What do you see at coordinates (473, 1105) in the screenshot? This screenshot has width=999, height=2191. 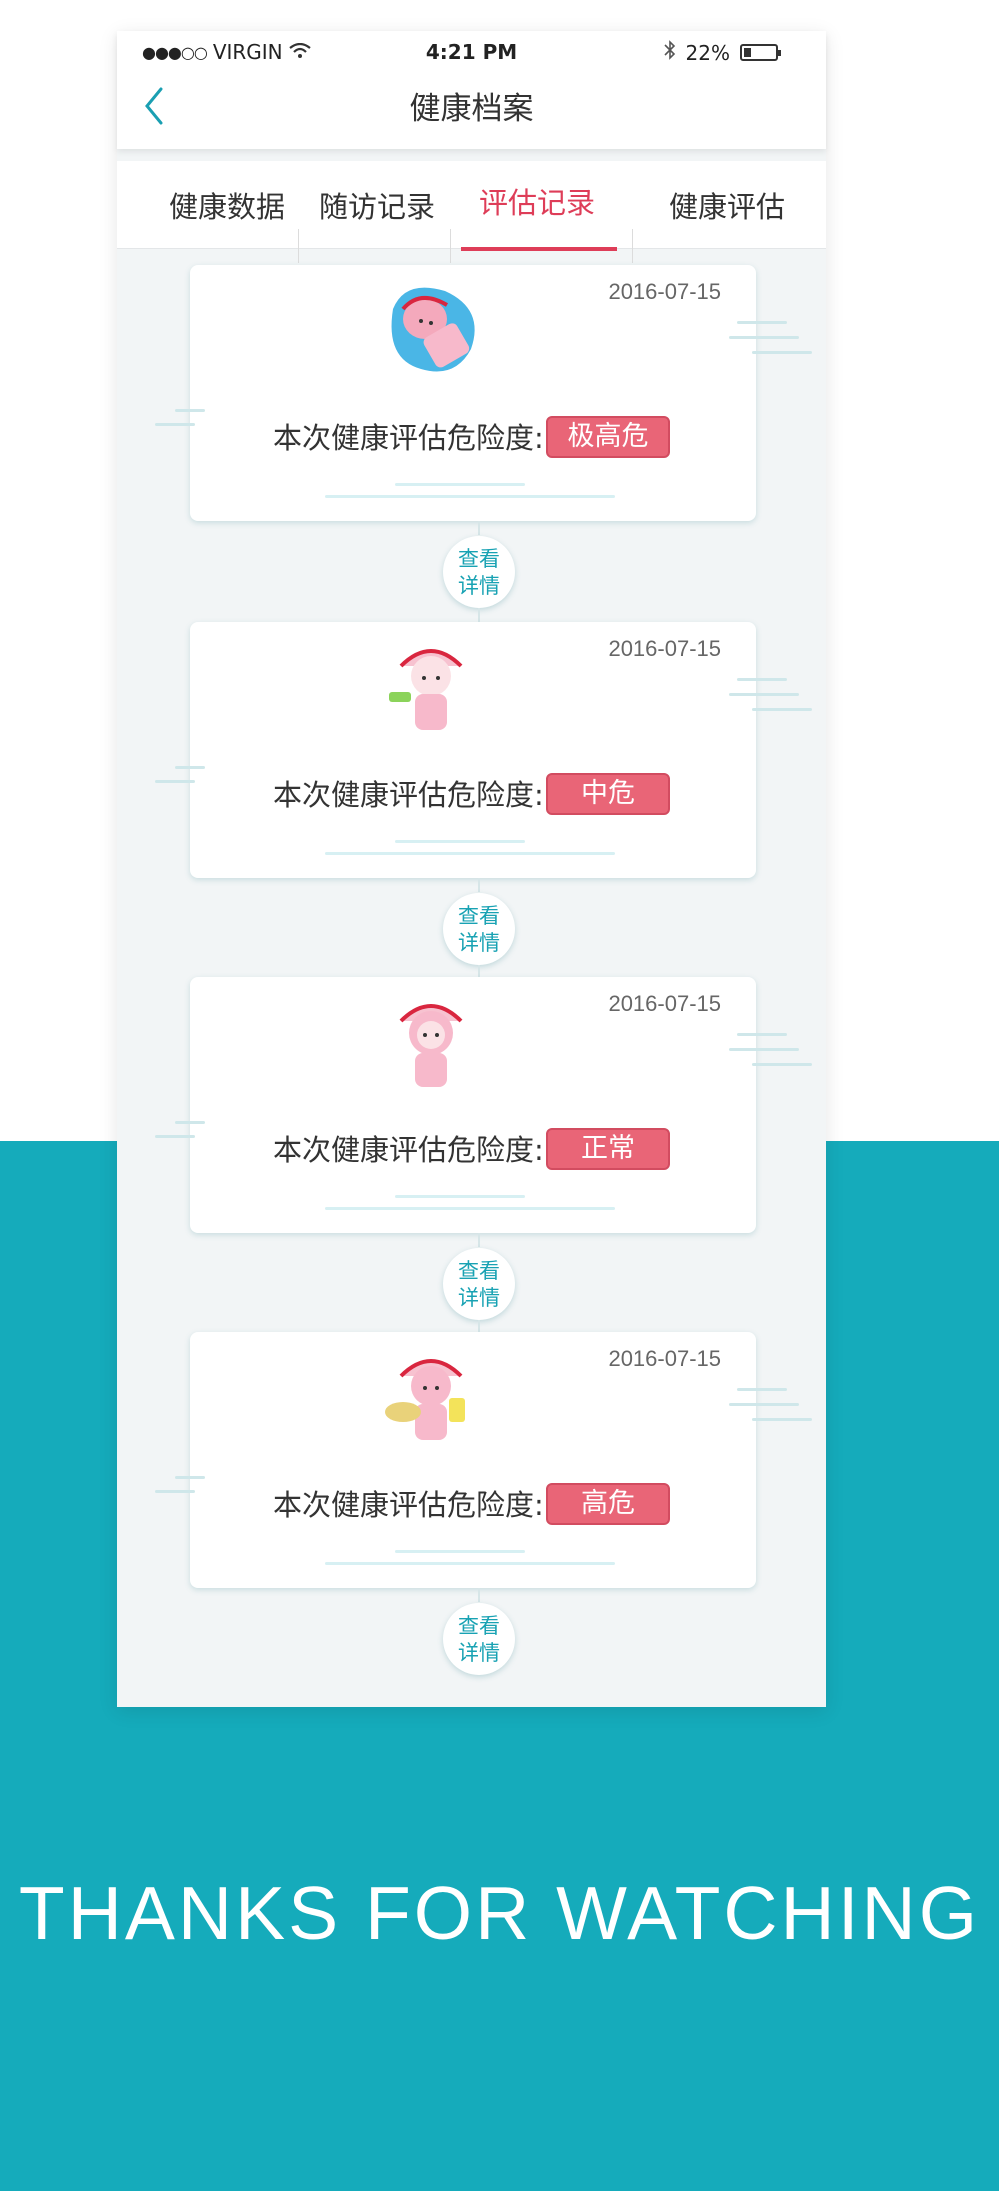 I see `record-card: 2016-07-15 本次健康评估危险度: 正常` at bounding box center [473, 1105].